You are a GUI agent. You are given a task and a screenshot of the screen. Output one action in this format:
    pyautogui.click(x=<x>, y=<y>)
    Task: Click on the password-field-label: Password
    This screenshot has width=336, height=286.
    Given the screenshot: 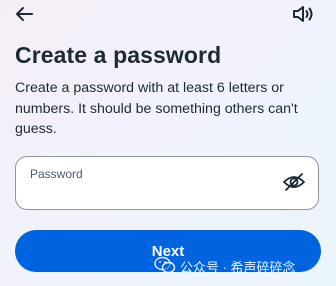 What is the action you would take?
    pyautogui.click(x=56, y=174)
    